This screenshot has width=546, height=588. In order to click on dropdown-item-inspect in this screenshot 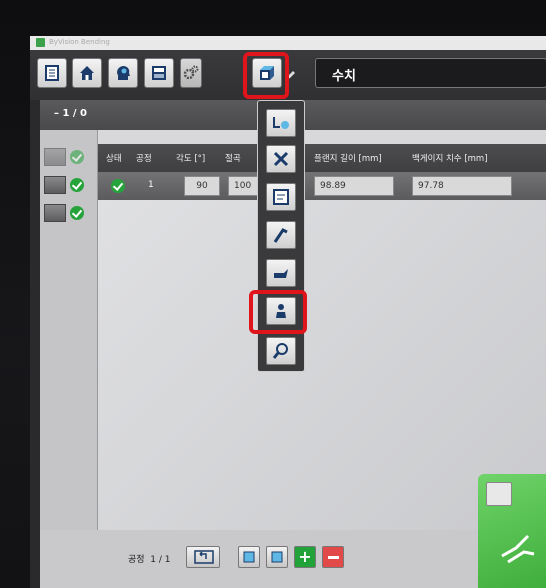, I will do `click(281, 351)`.